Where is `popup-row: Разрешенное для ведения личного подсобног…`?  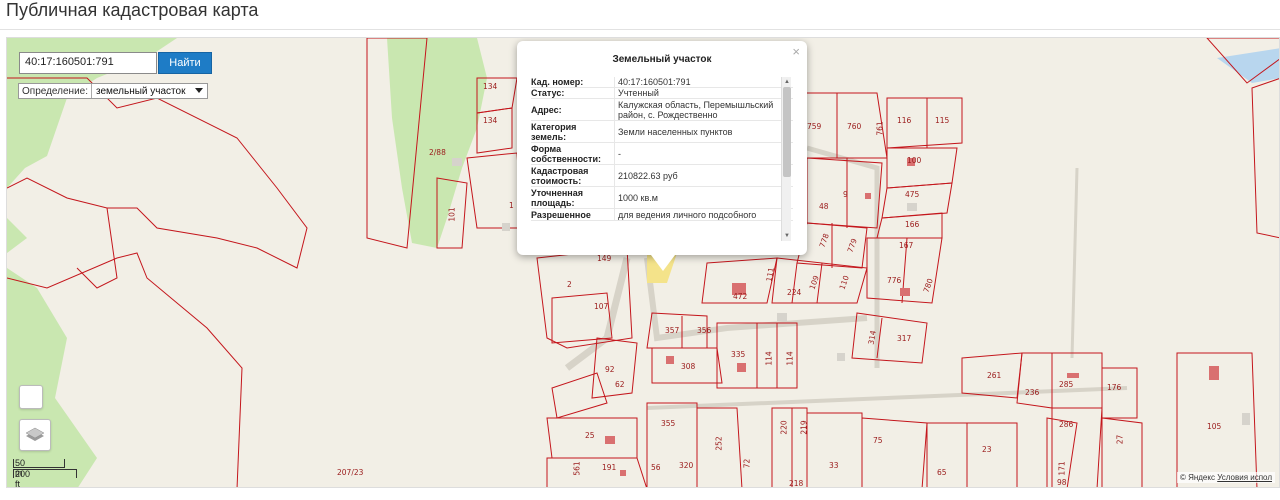
popup-row: Разрешенное для ведения личного подсобног… is located at coordinates (662, 215).